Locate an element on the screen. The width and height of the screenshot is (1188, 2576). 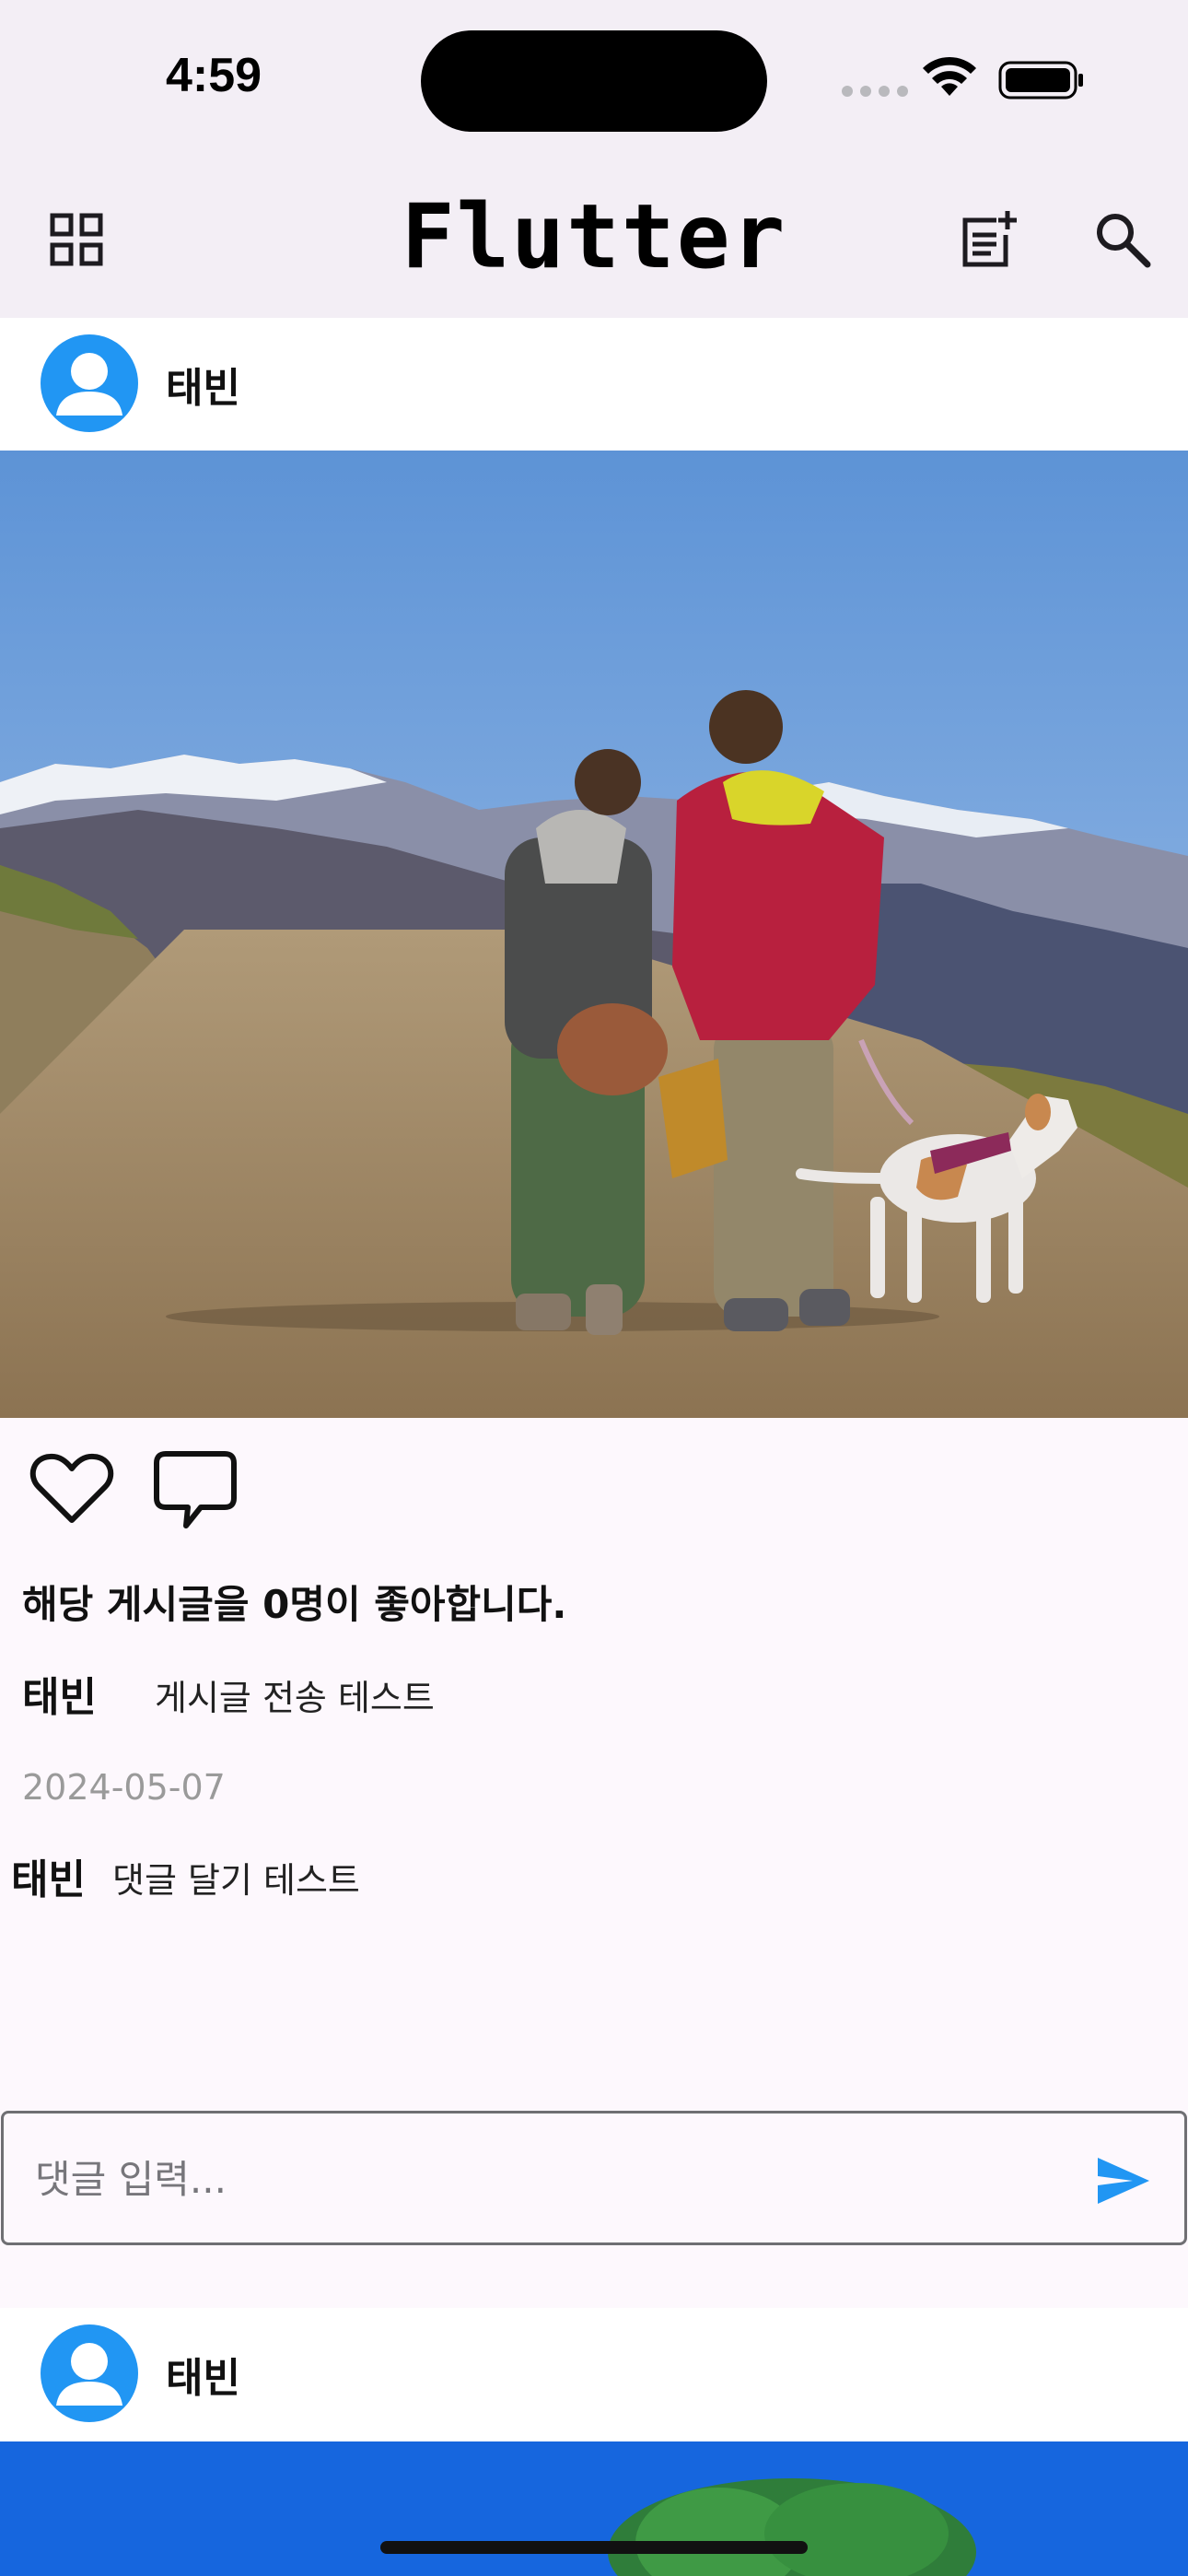
post-author-name: 태빈 is located at coordinates (203, 384).